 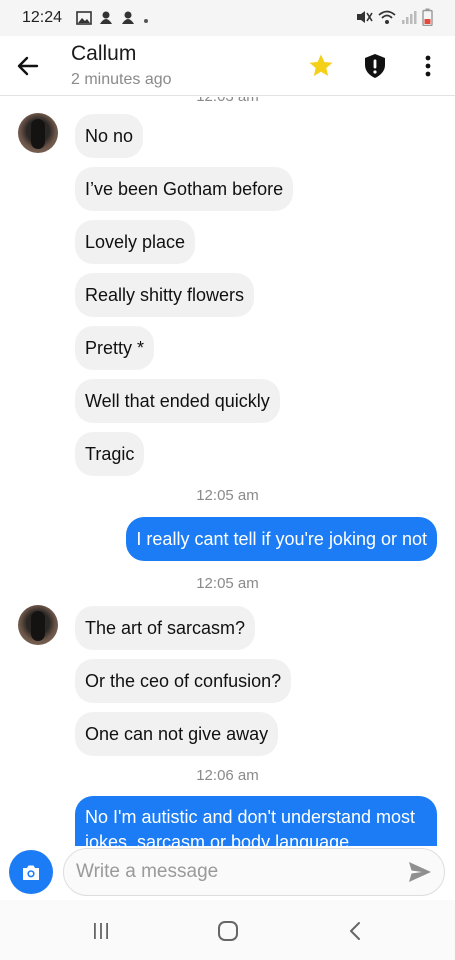 I want to click on contact-last-seen: 2 minutes ago, so click(x=121, y=79).